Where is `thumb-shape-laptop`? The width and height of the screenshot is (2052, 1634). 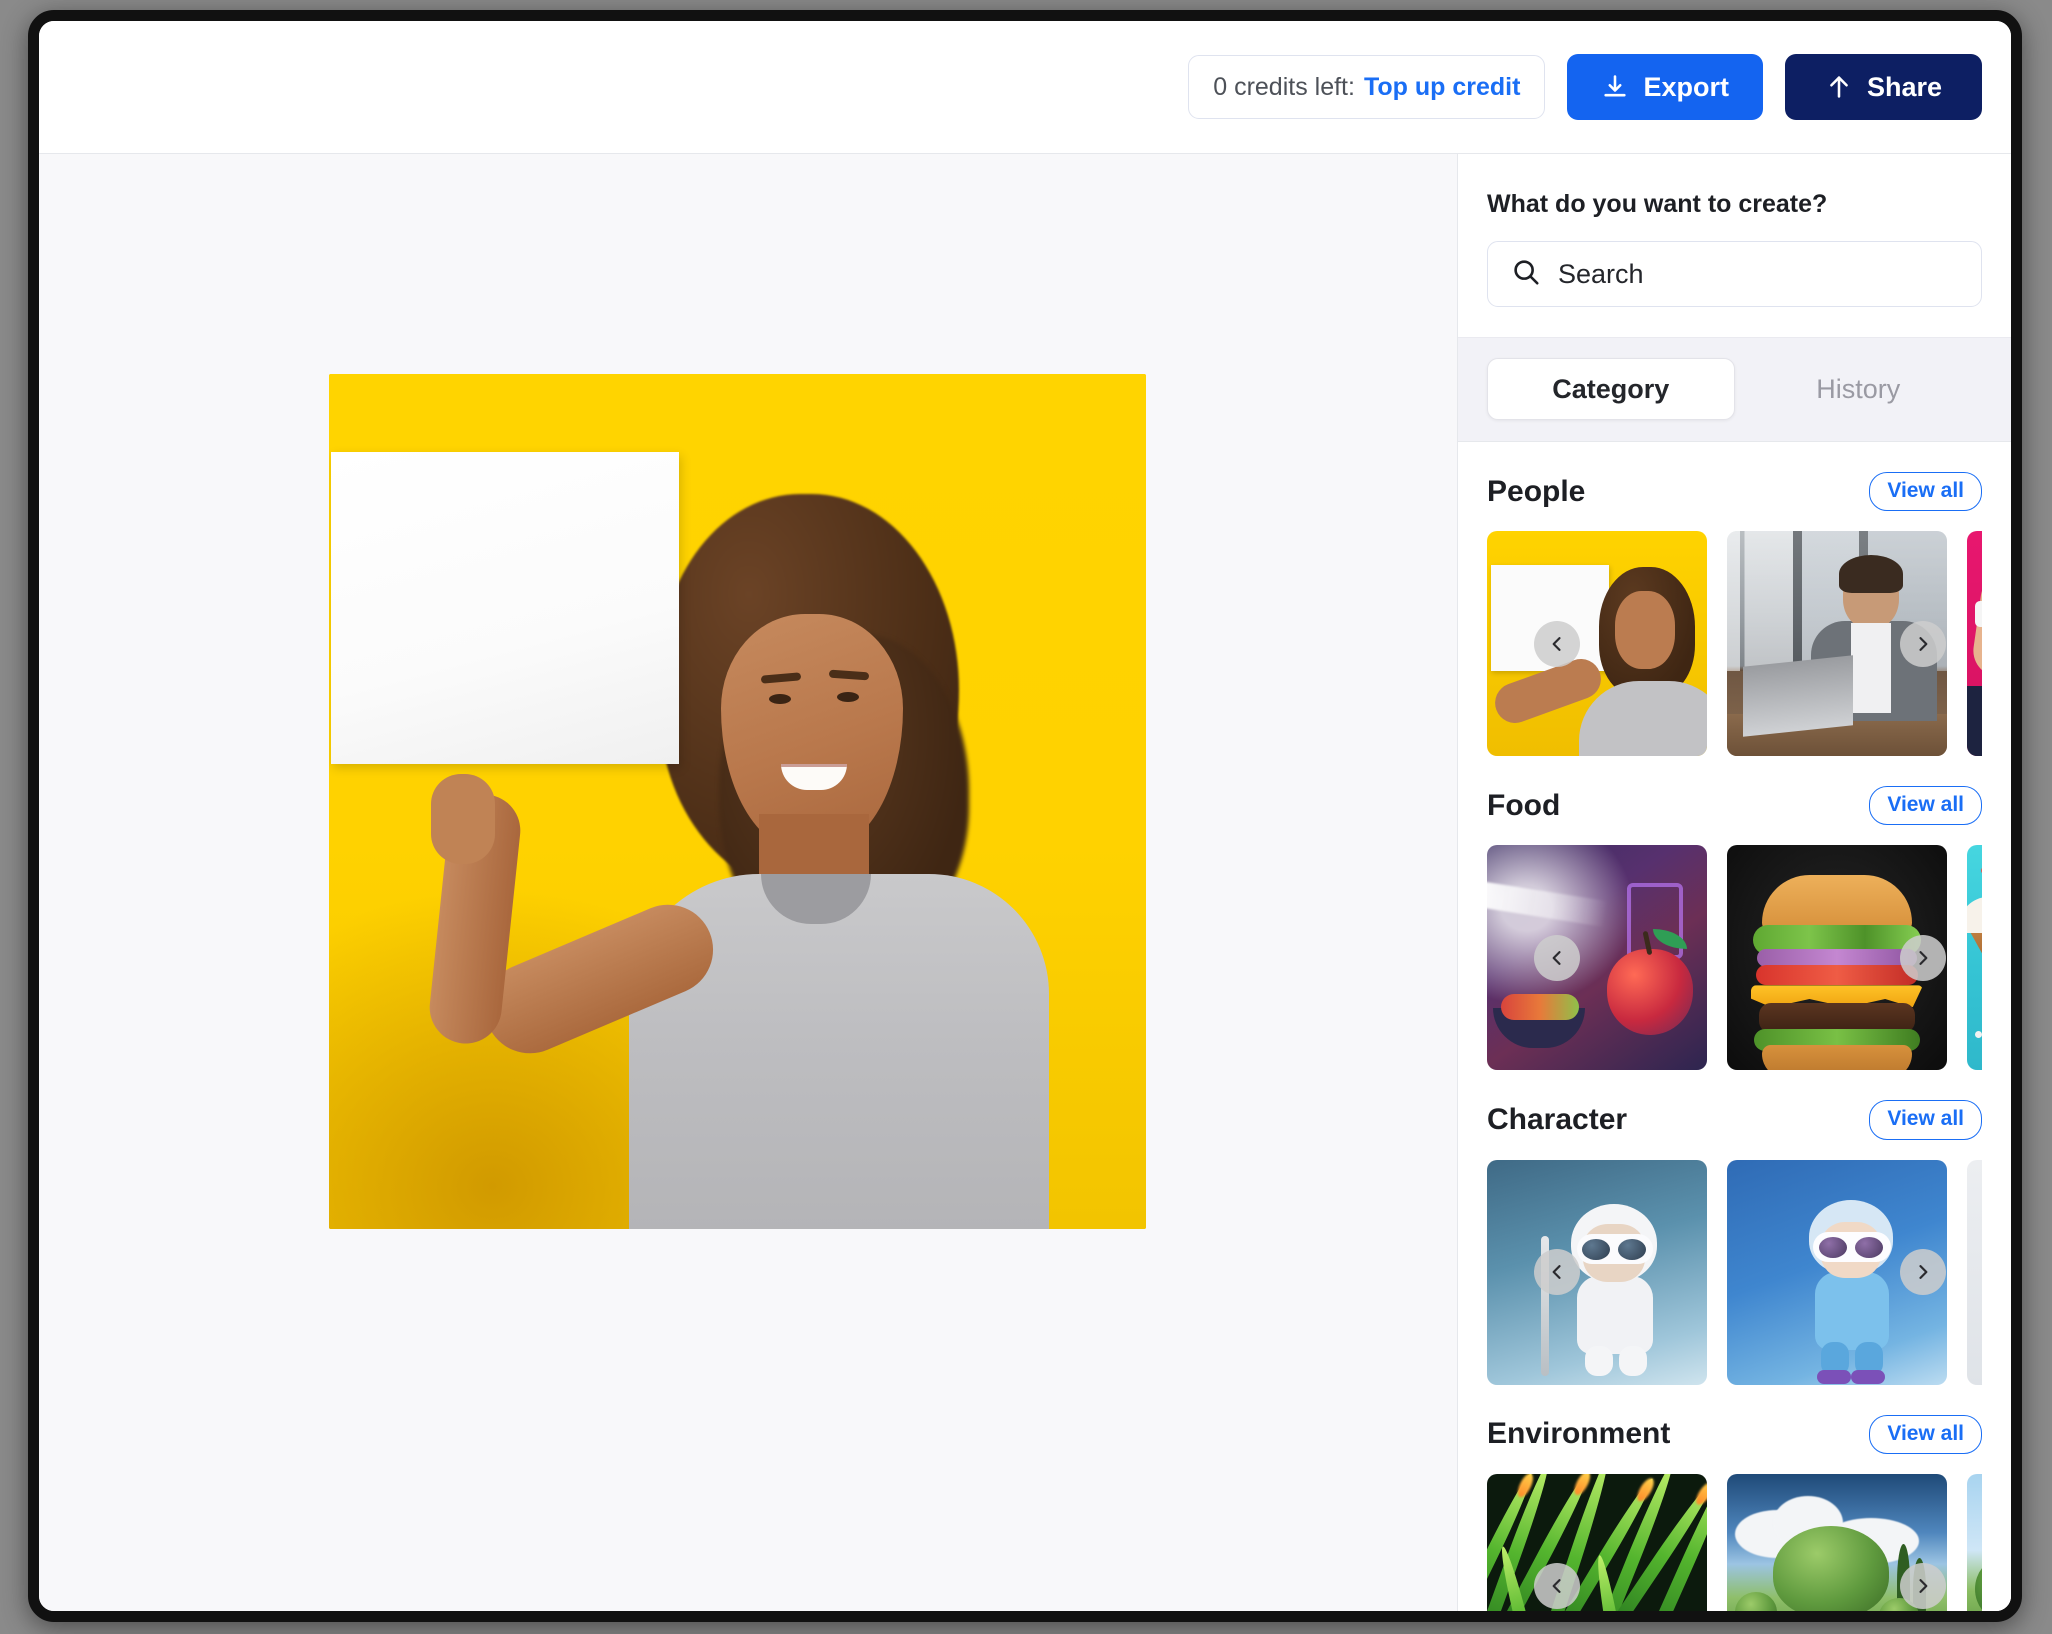 thumb-shape-laptop is located at coordinates (1798, 696).